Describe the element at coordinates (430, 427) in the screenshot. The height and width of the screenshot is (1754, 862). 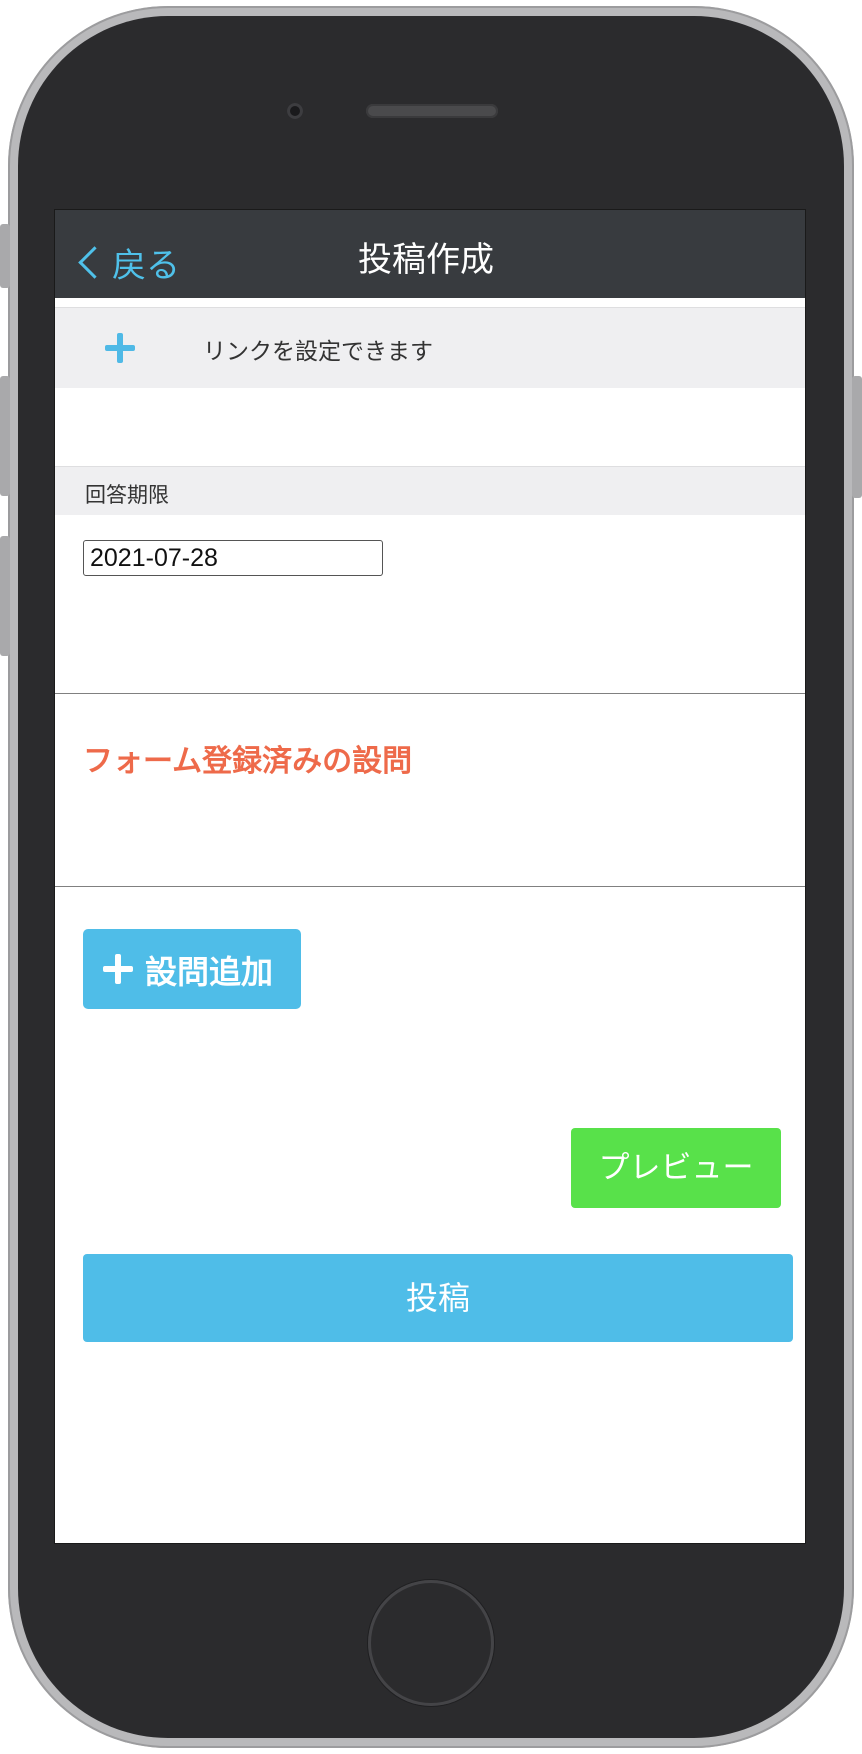
I see `blank-area` at that location.